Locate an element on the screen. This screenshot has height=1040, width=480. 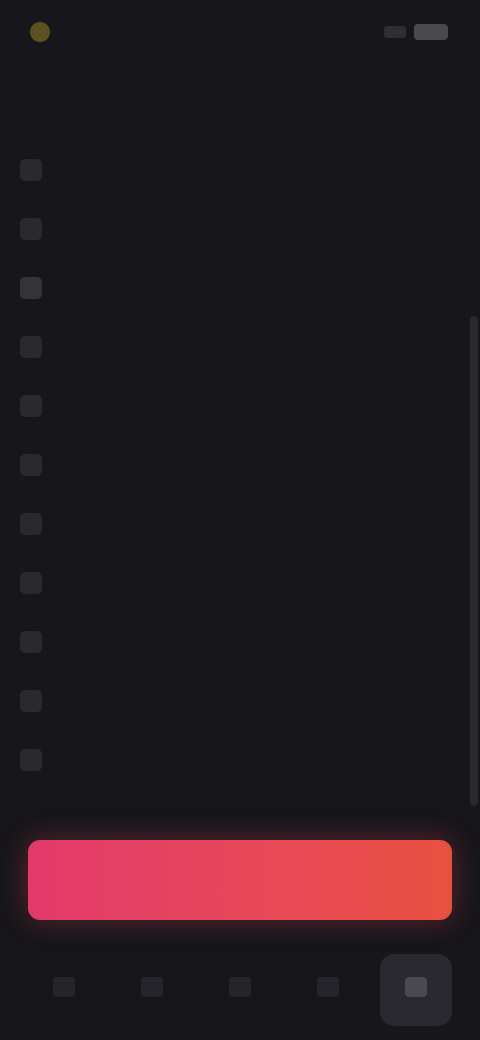
scrollbar is located at coordinates (474, 561).